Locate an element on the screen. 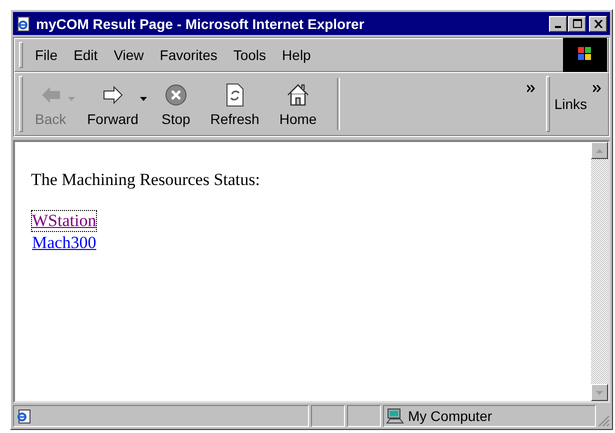 The height and width of the screenshot is (433, 615). forward-button: Forward is located at coordinates (109, 104).